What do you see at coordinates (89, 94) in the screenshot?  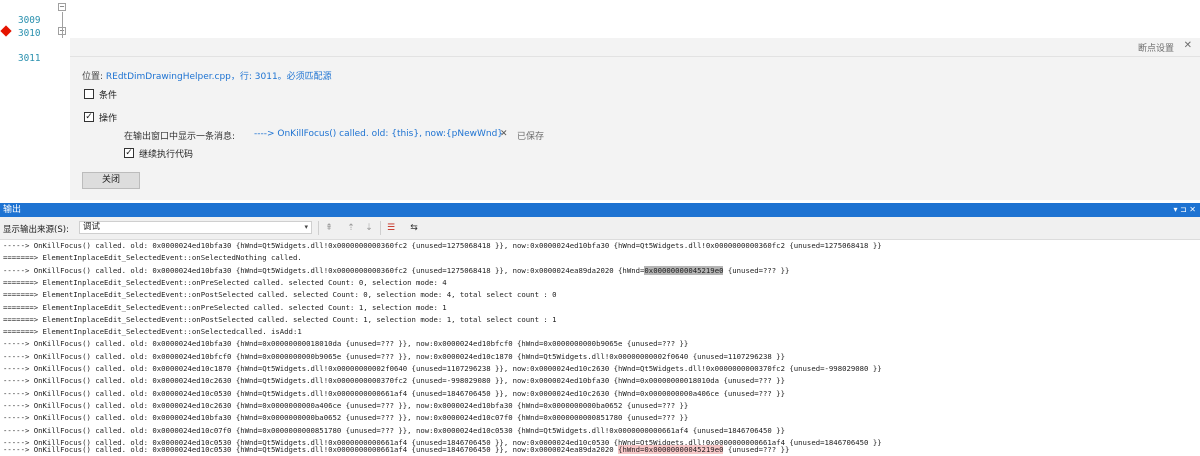 I see `condition-checkbox` at bounding box center [89, 94].